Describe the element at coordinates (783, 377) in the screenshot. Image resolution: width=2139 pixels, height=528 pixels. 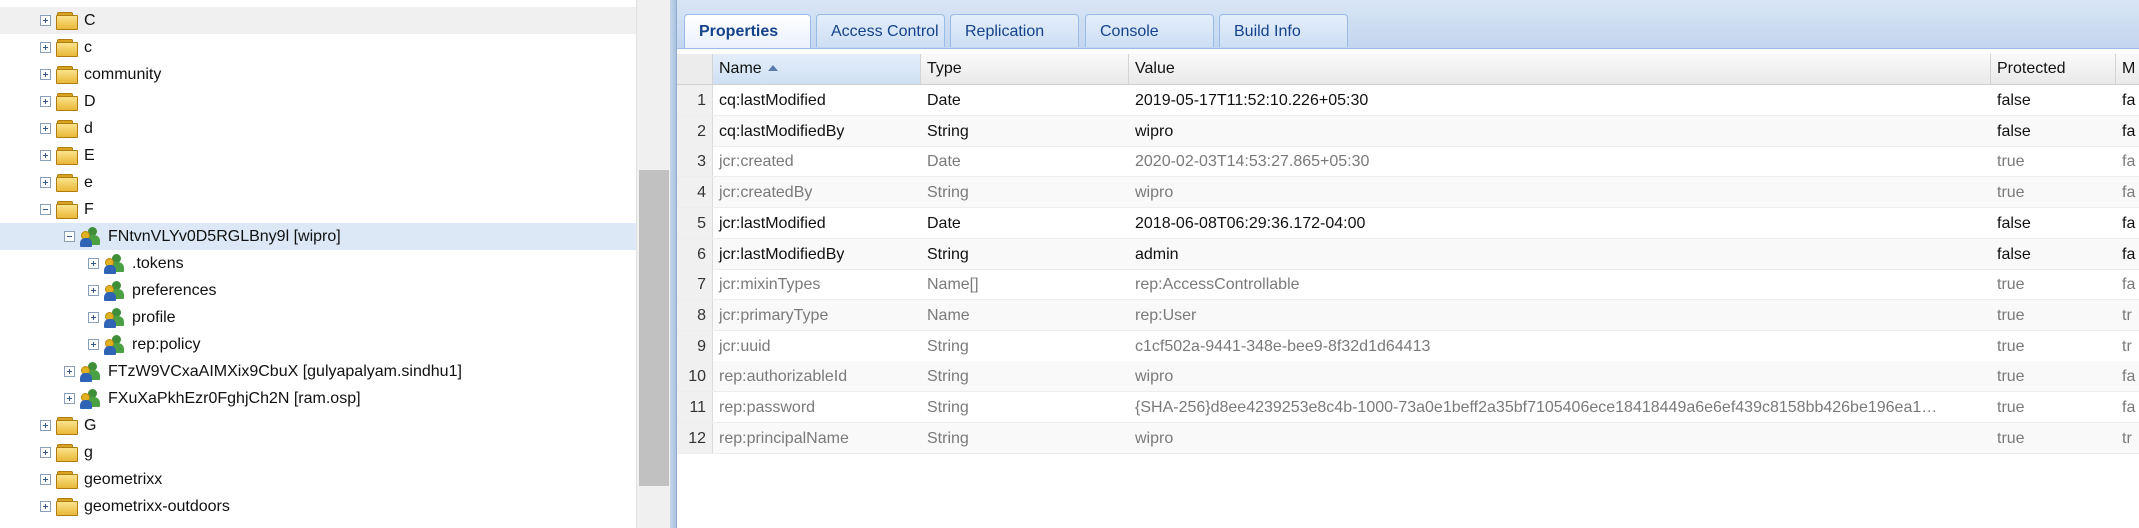
I see `cell-name: rep:authorizableId` at that location.